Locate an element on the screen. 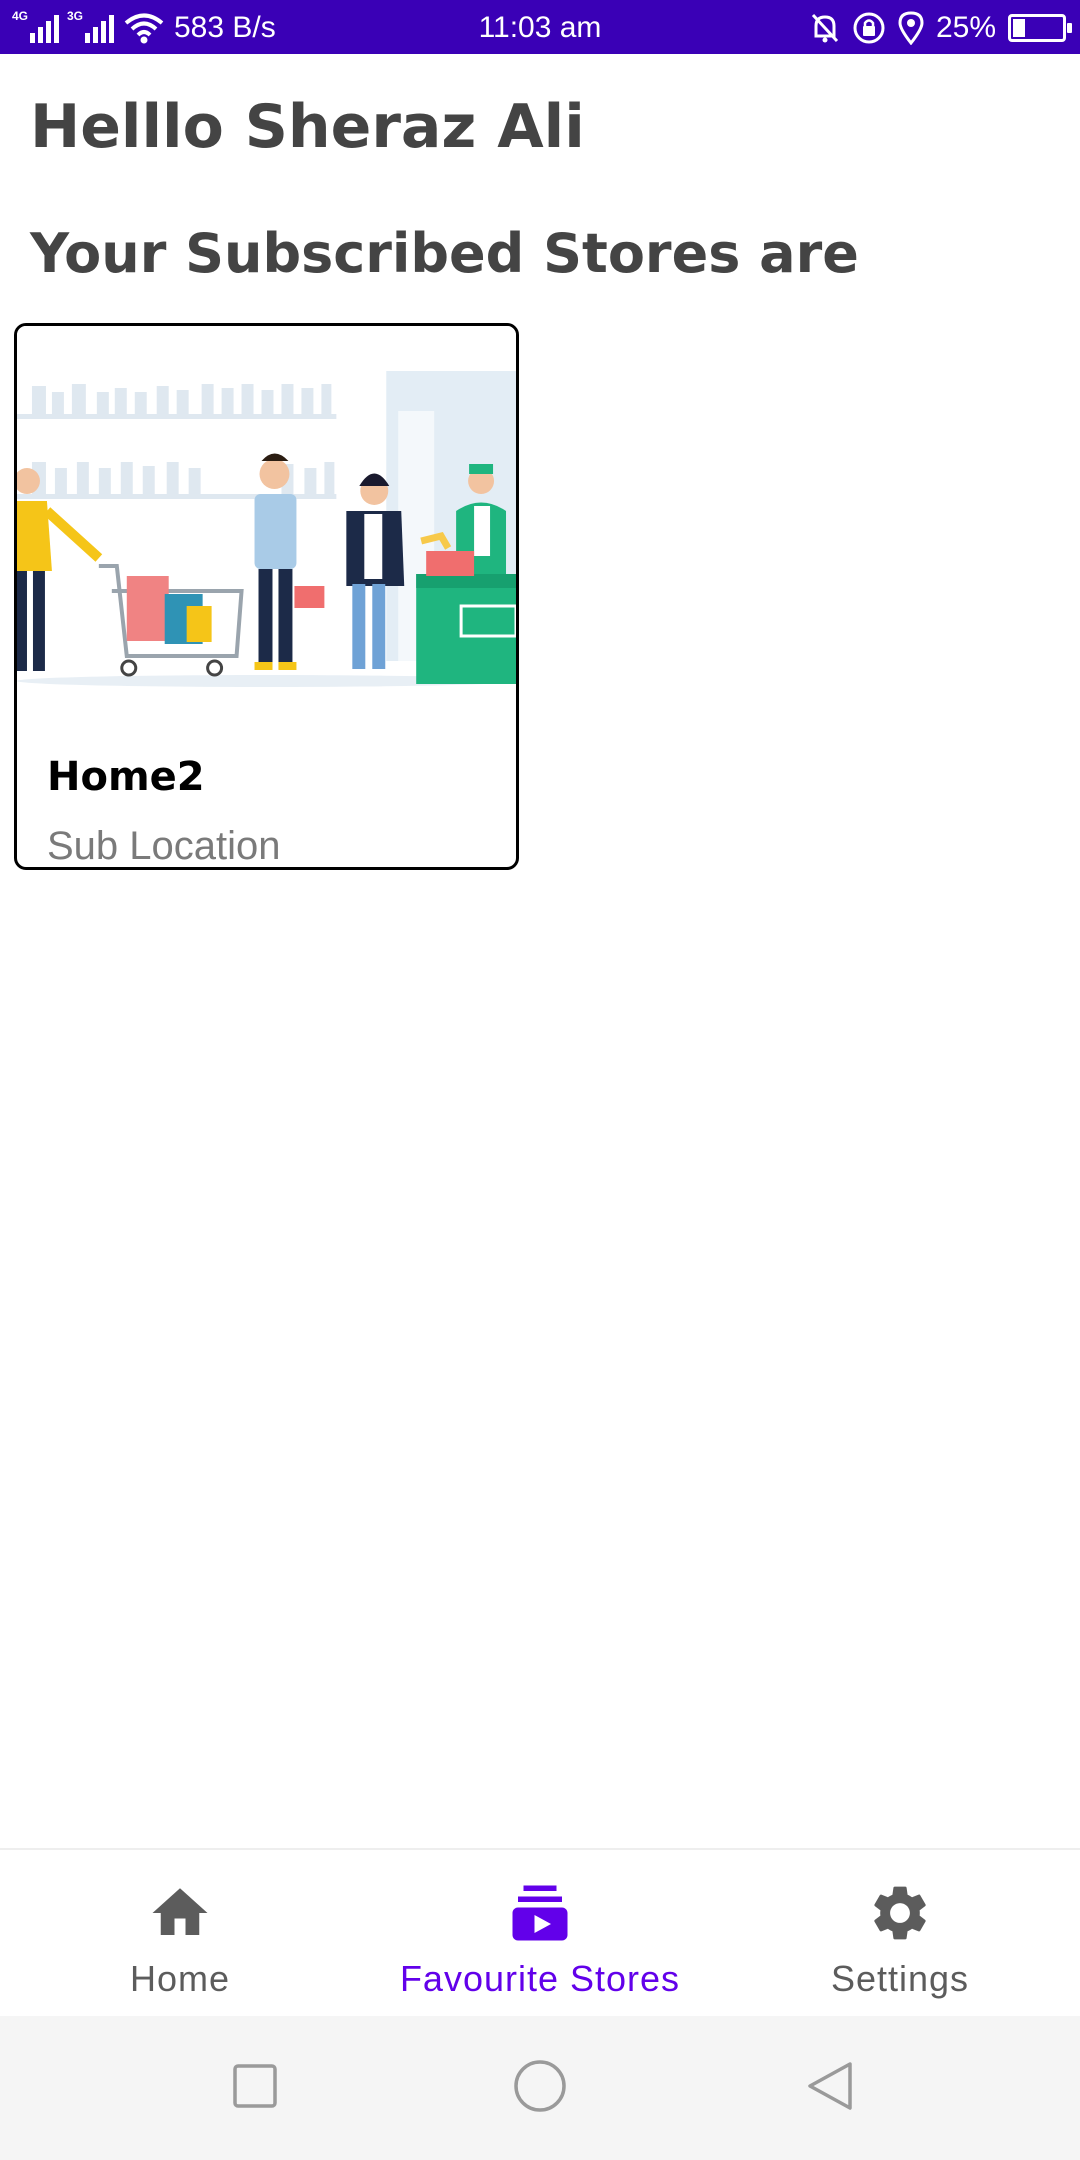 The image size is (1080, 2160). nav-label-settings: Settings is located at coordinates (900, 1978).